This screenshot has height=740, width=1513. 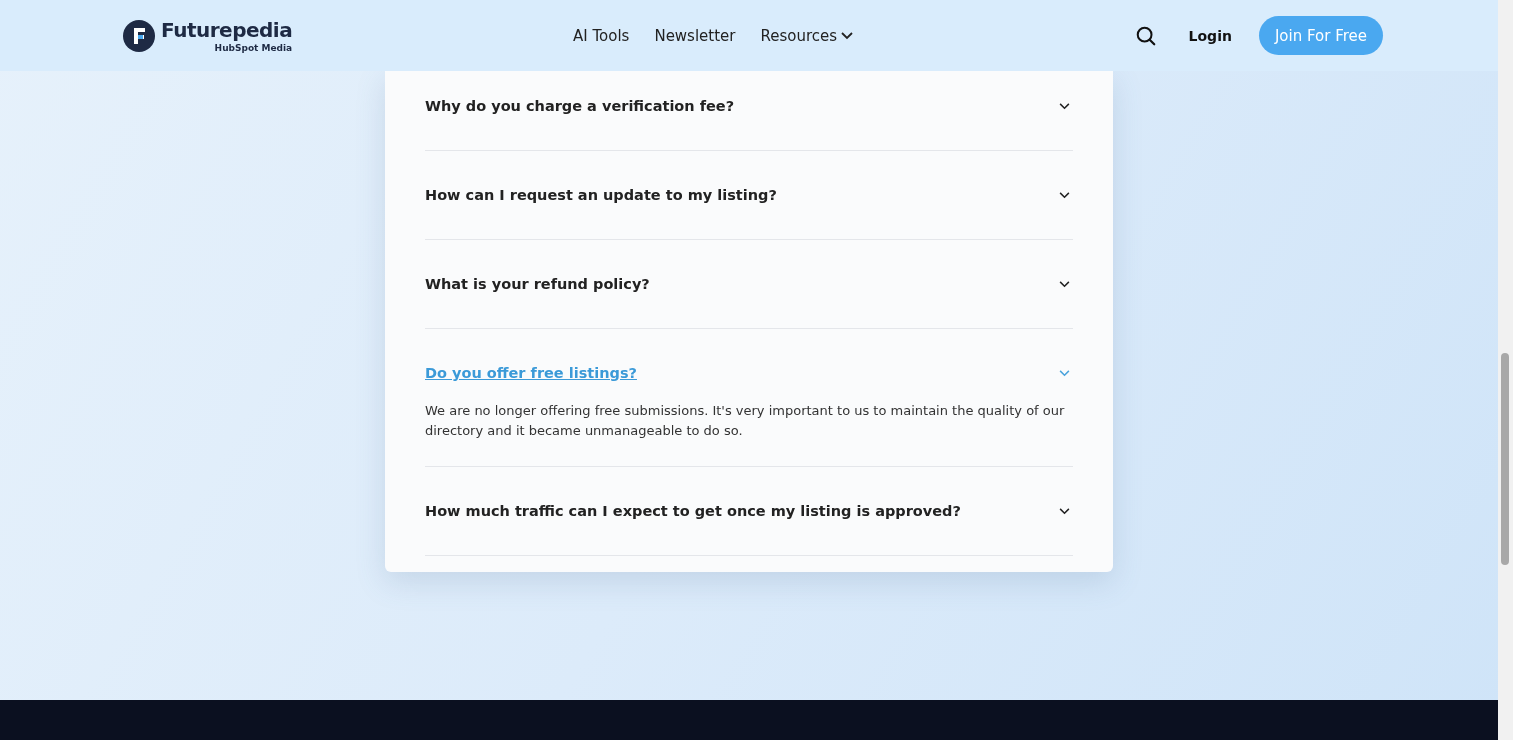 What do you see at coordinates (227, 29) in the screenshot?
I see `logo-wordmark: Futurepedia` at bounding box center [227, 29].